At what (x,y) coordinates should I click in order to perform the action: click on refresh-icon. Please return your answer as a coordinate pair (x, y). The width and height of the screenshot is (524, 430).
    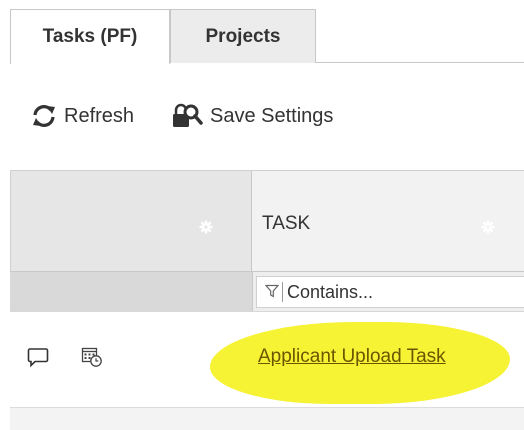
    Looking at the image, I should click on (44, 116).